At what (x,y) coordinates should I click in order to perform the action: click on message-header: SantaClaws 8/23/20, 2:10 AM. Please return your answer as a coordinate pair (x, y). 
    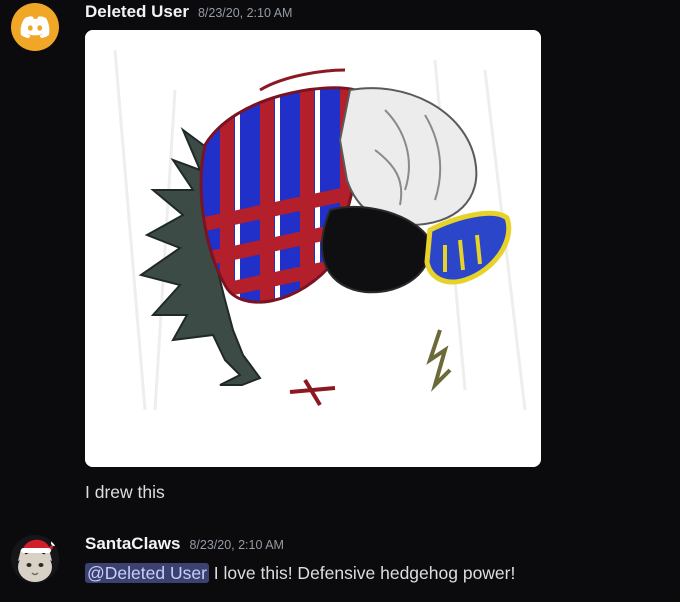
    Looking at the image, I should click on (184, 544).